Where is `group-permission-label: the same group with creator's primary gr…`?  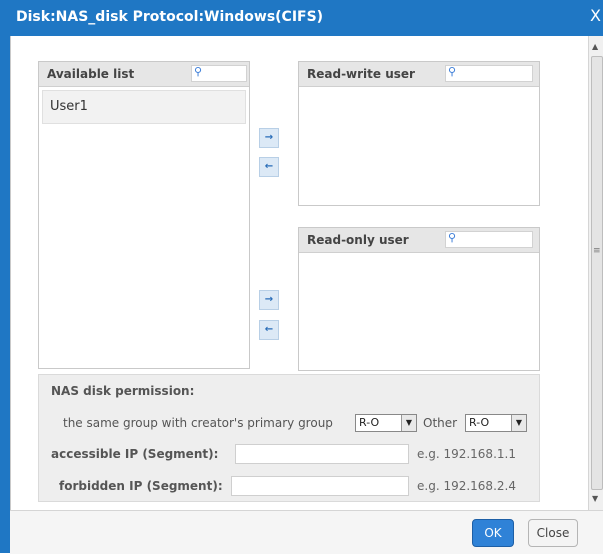
group-permission-label: the same group with creator's primary gr… is located at coordinates (198, 423).